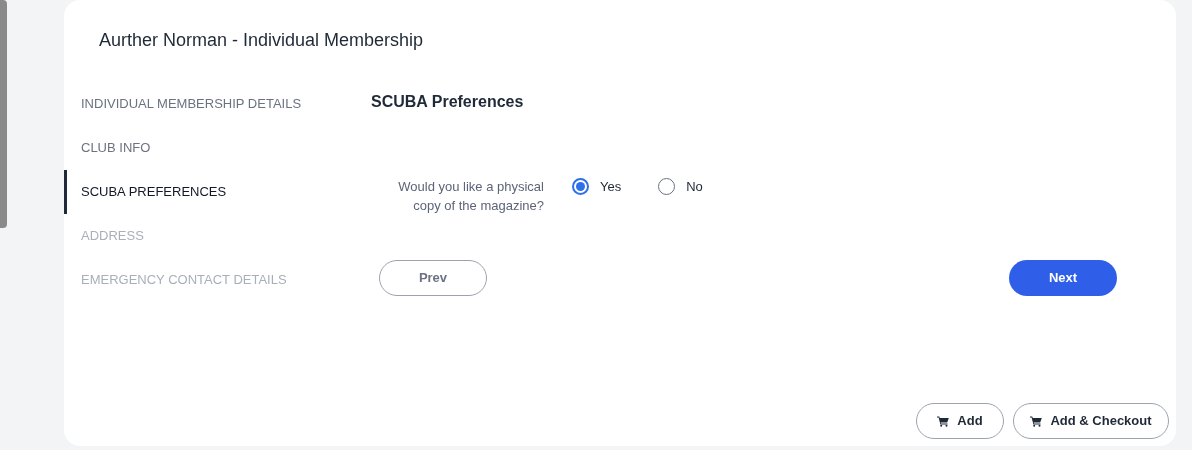 Image resolution: width=1192 pixels, height=450 pixels. What do you see at coordinates (470, 196) in the screenshot?
I see `question-label: Would you like a physical copy of the magazine?` at bounding box center [470, 196].